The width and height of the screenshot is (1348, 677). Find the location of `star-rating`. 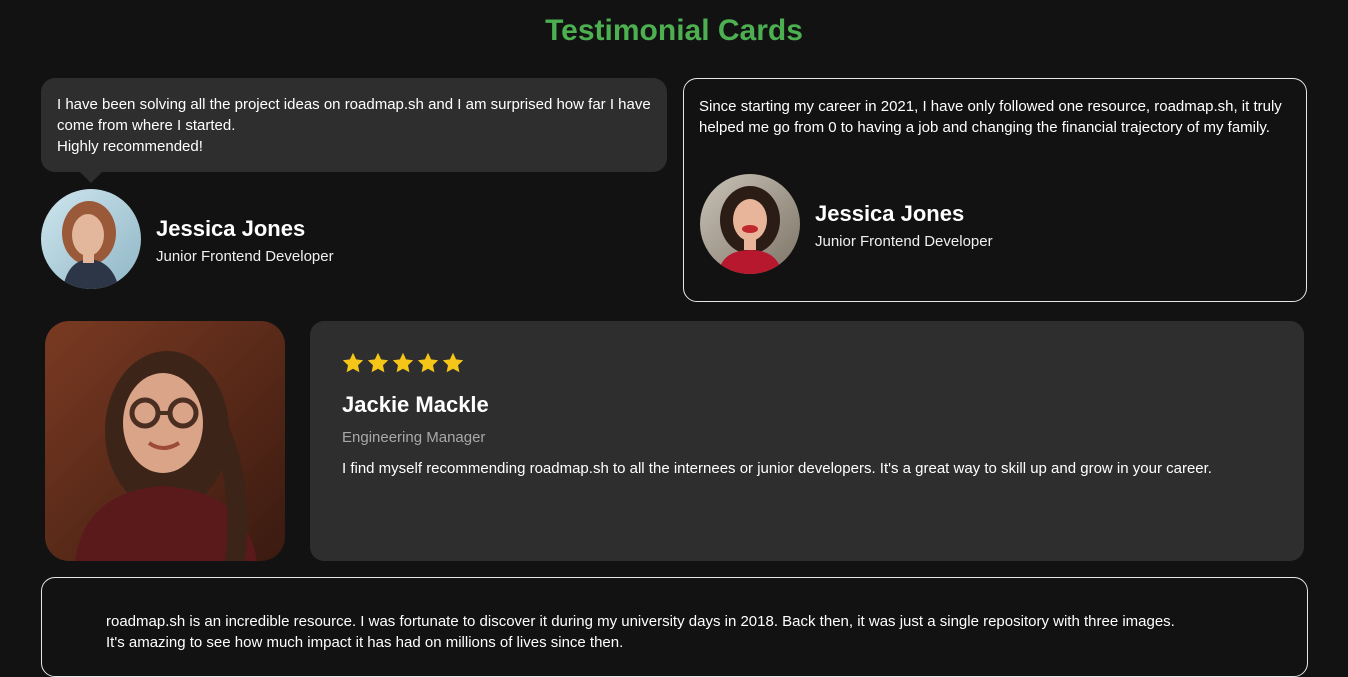

star-rating is located at coordinates (403, 365).